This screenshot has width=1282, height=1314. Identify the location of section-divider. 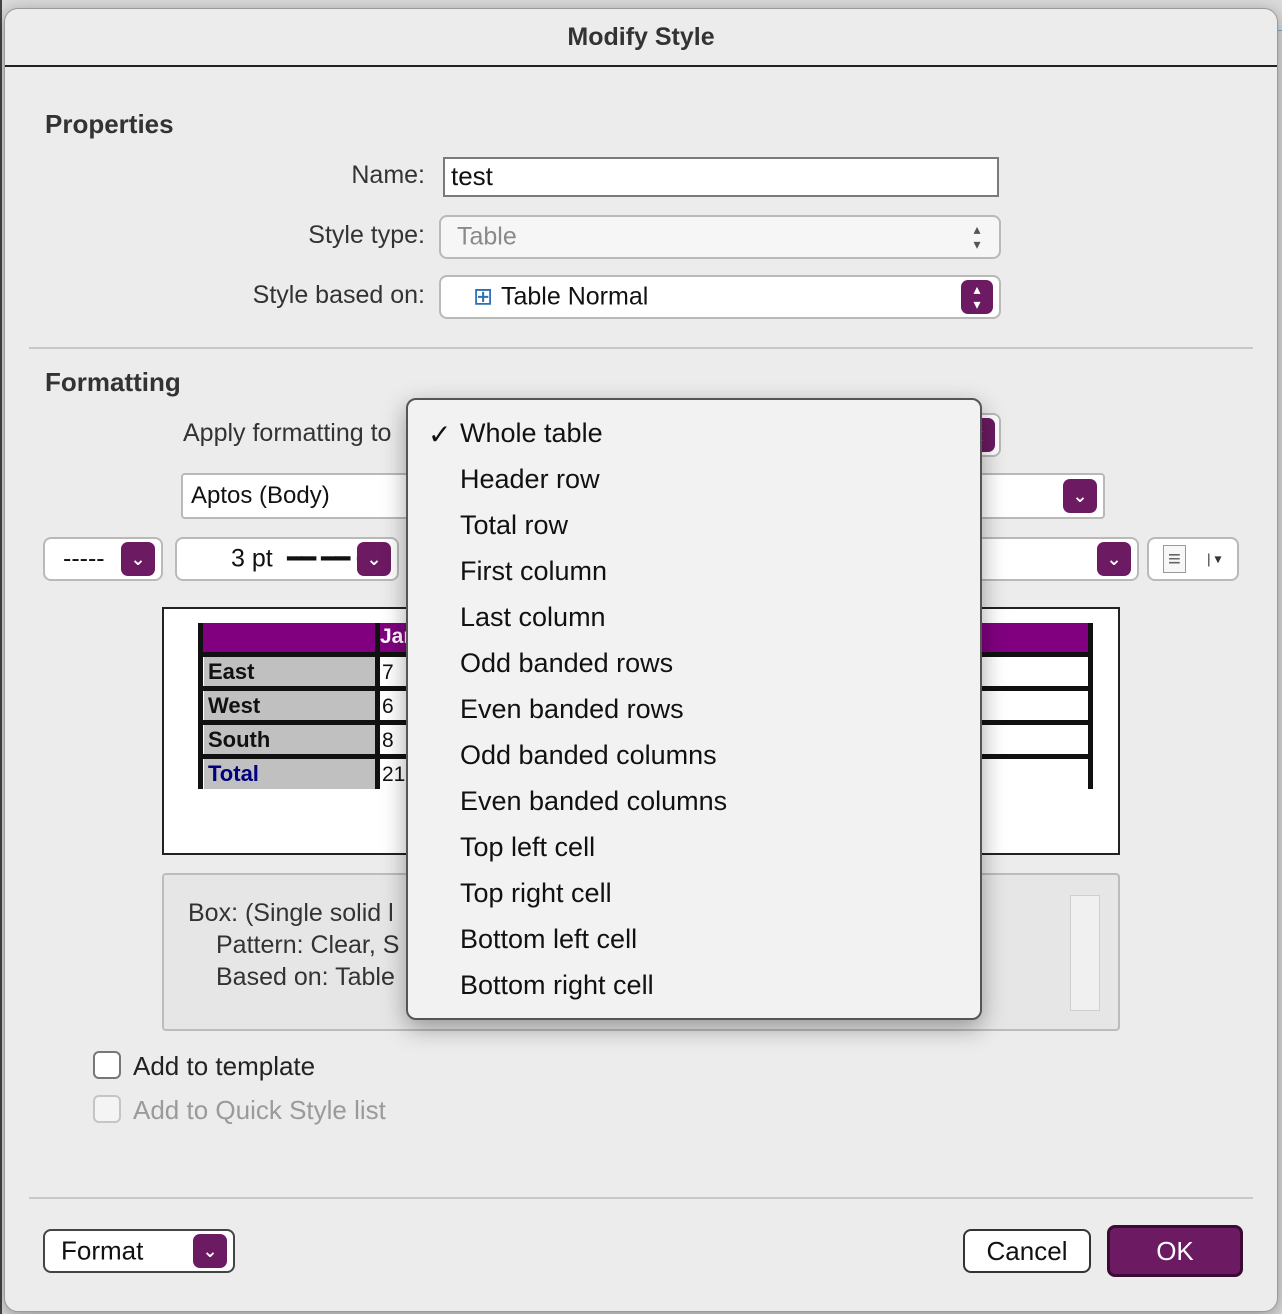
(641, 348).